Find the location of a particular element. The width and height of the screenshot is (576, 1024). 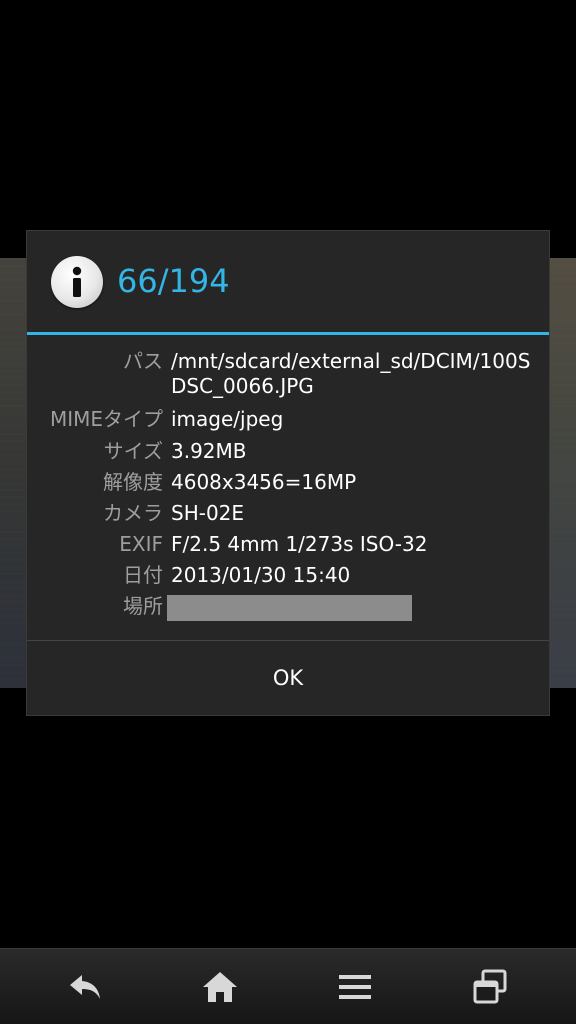

location-label: 場所 is located at coordinates (143, 606).